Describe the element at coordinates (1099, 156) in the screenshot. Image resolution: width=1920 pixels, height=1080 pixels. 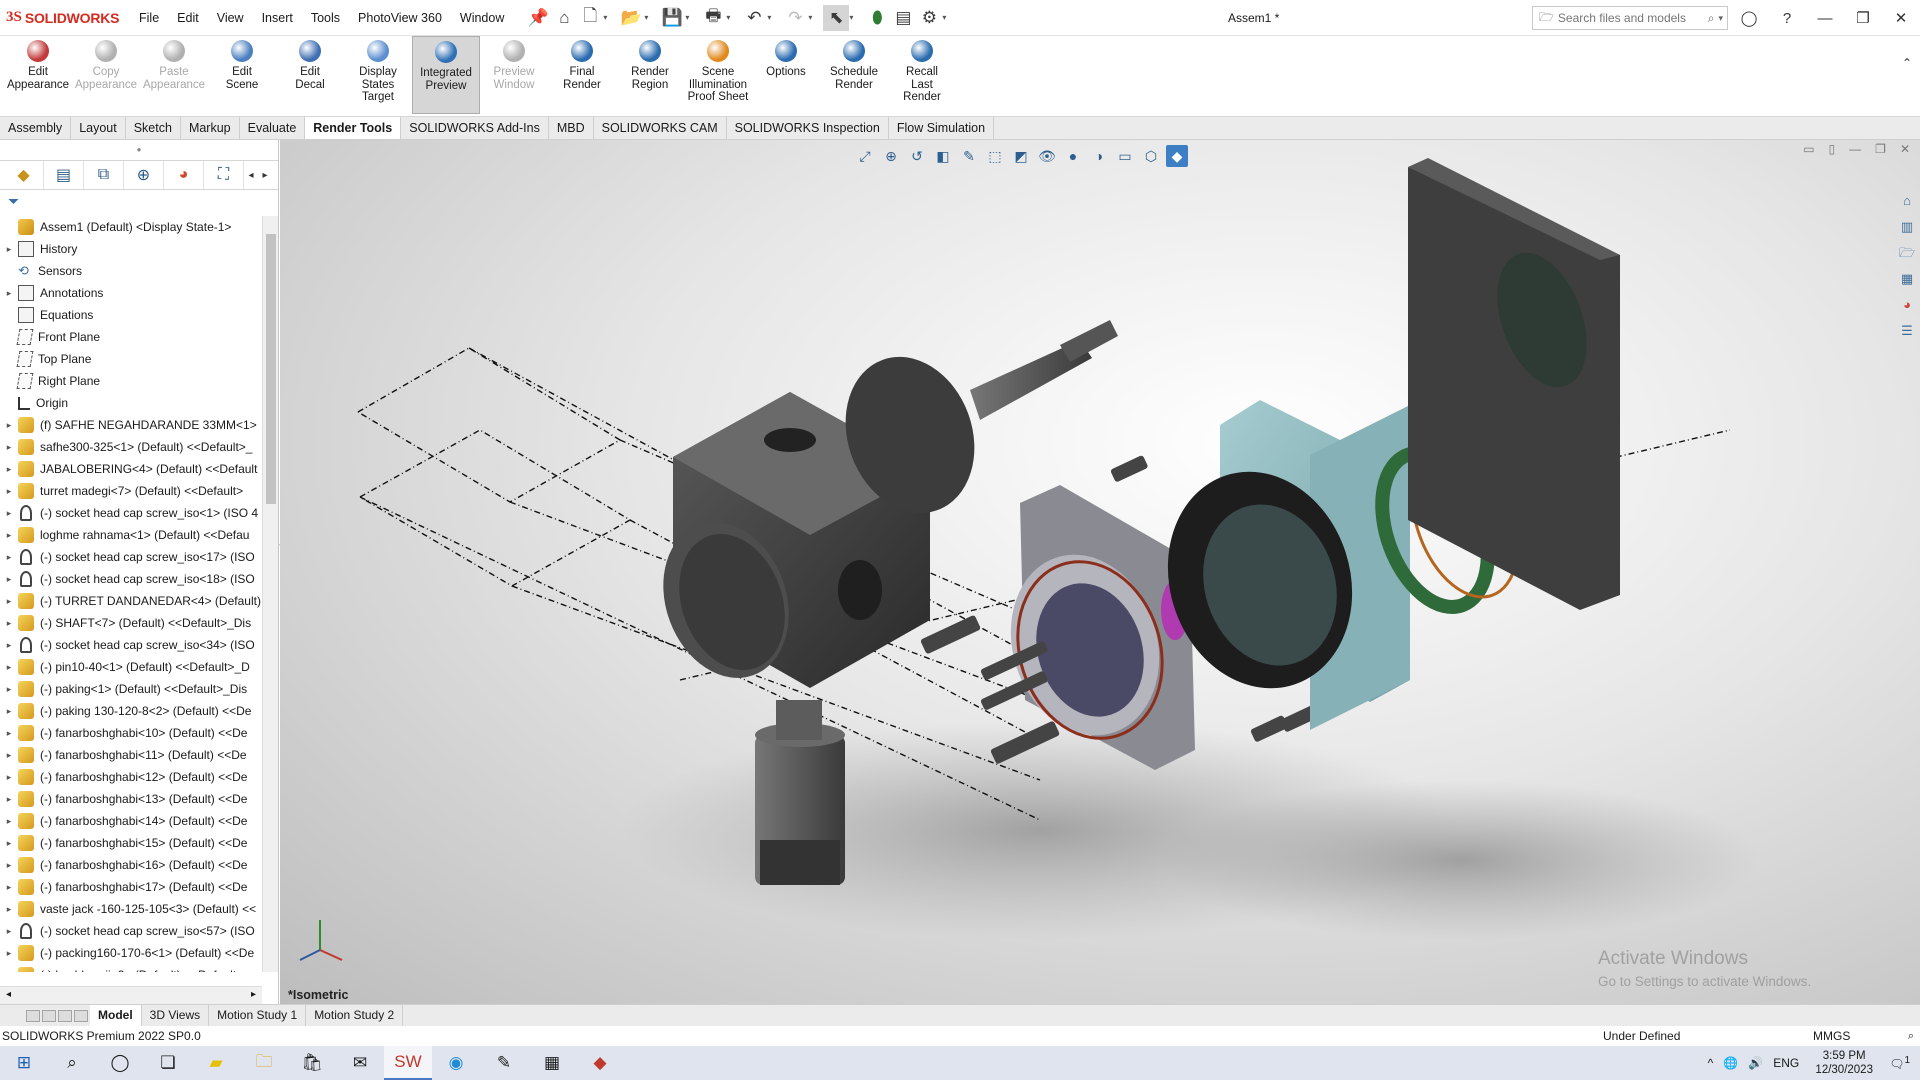
I see `apply-scene-icon: ◑` at that location.